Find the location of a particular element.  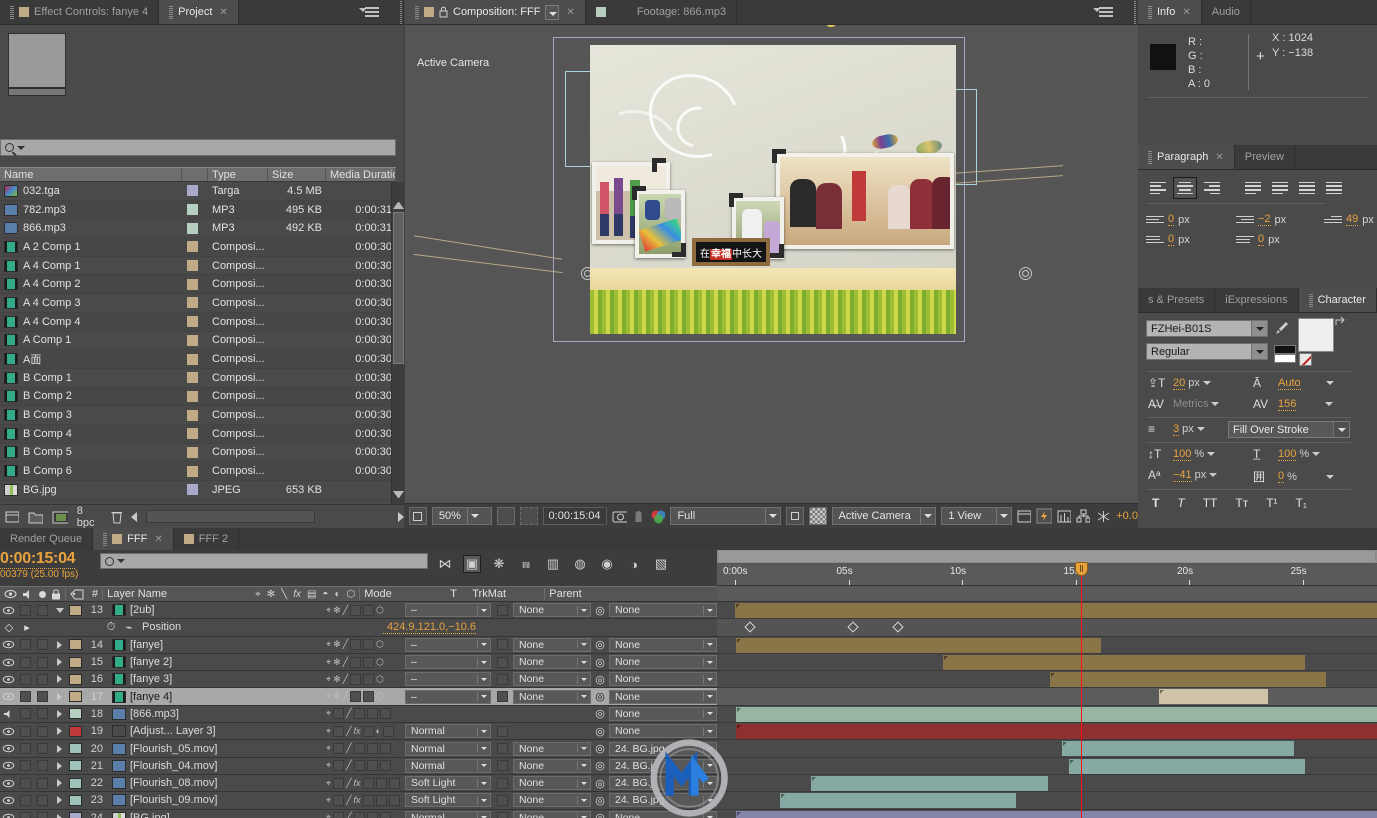

layer-switches: ⌖ ✻ ╱ ⬡ is located at coordinates (363, 679).